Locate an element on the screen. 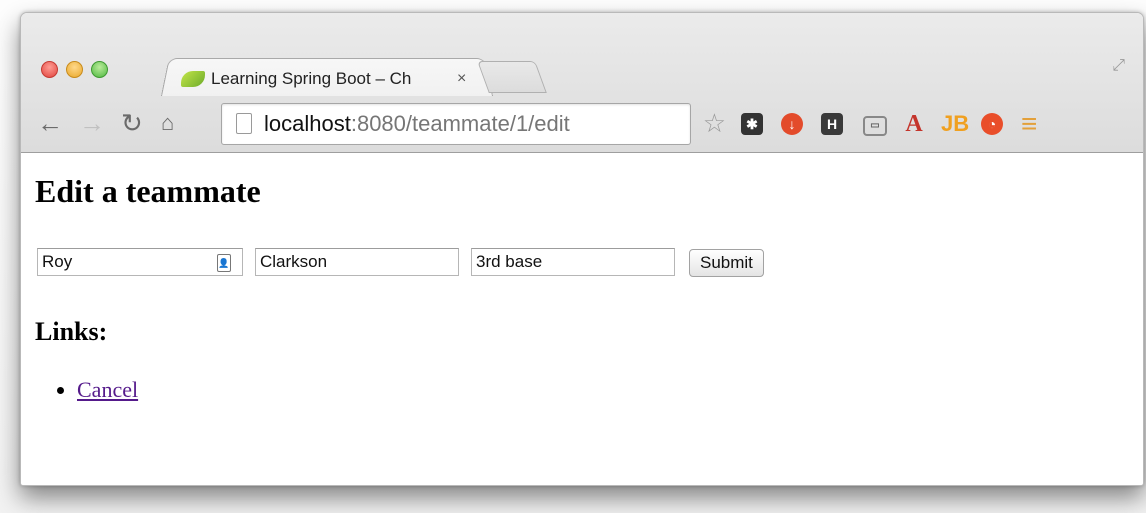 The image size is (1146, 513). fullscreen-icon: ⤢ is located at coordinates (1118, 66).